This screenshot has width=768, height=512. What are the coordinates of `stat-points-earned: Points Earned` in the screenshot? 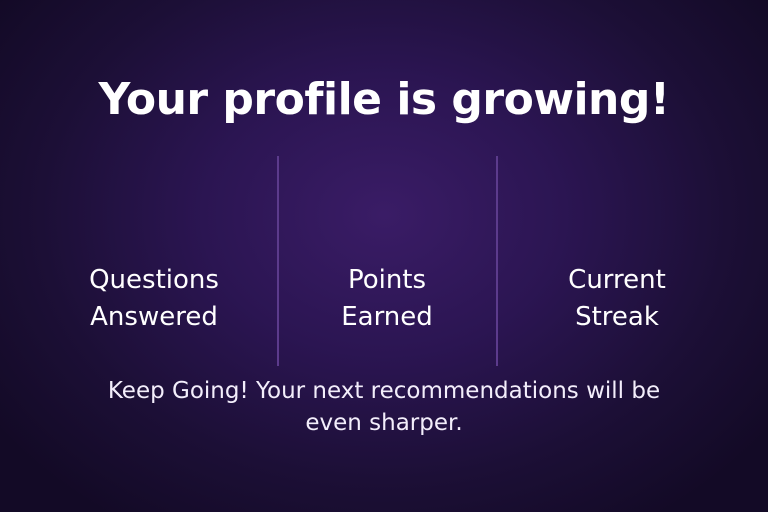 It's located at (387, 299).